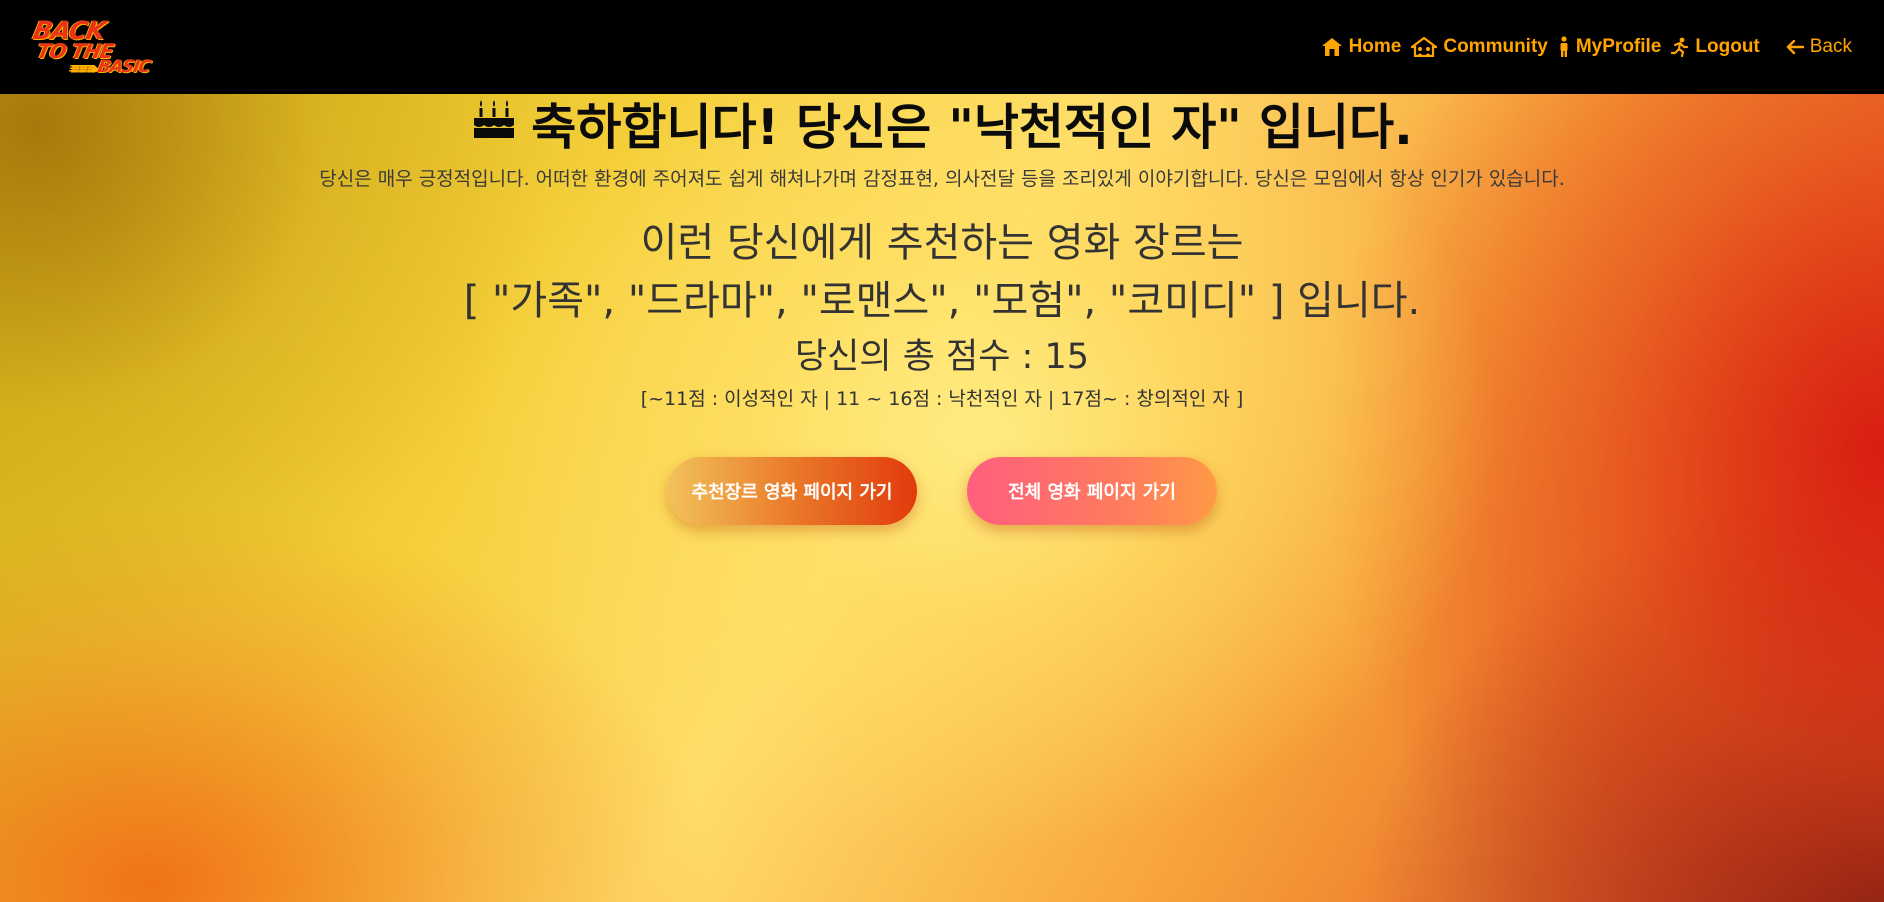 The width and height of the screenshot is (1884, 902). Describe the element at coordinates (1680, 47) in the screenshot. I see `running-icon` at that location.